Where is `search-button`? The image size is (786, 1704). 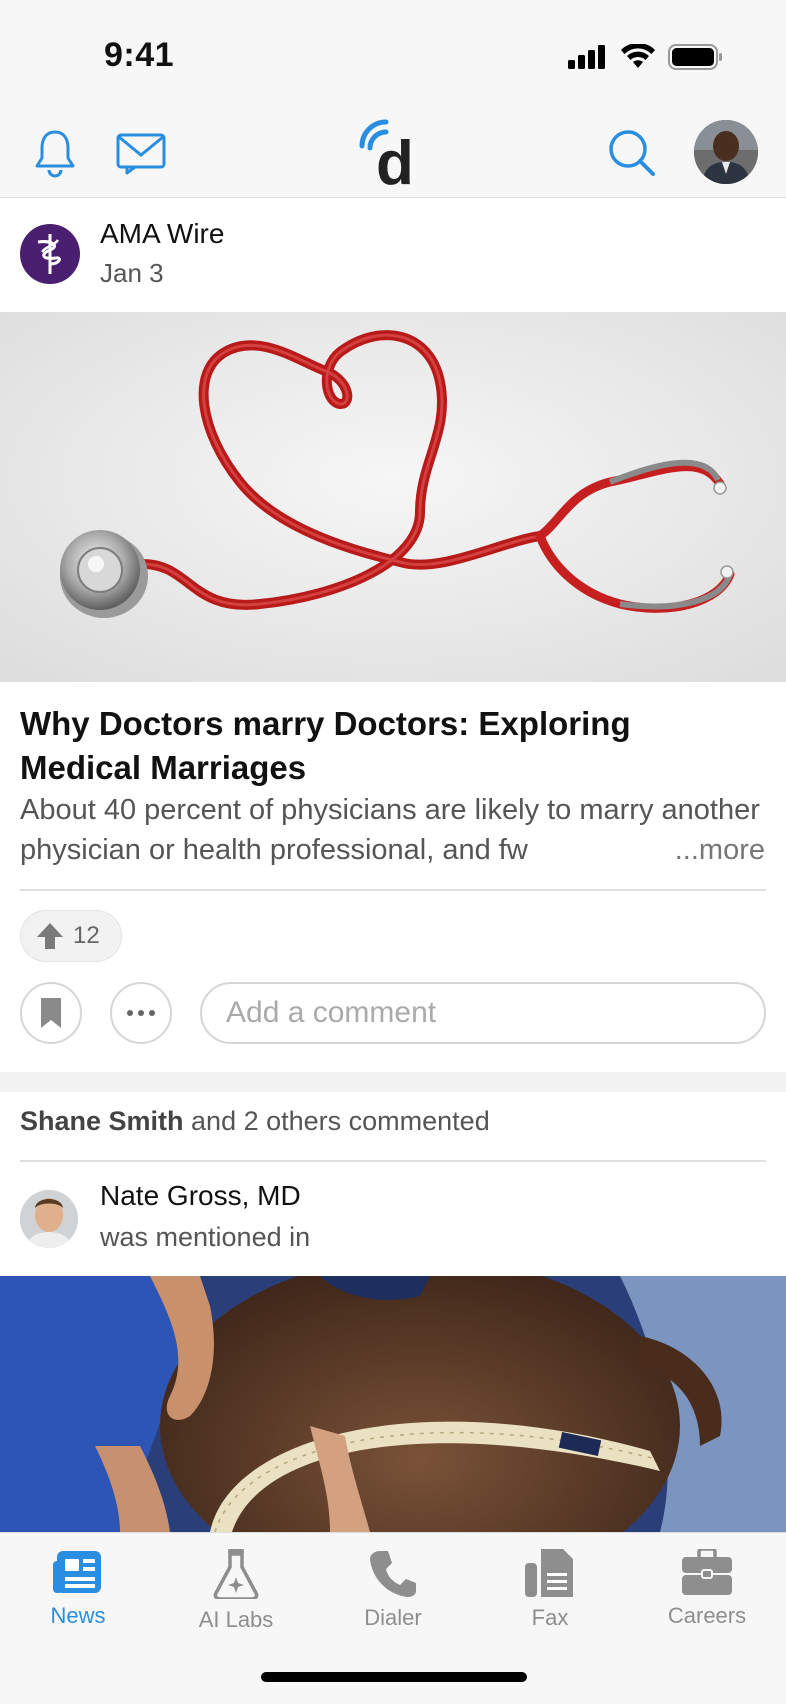 search-button is located at coordinates (632, 153).